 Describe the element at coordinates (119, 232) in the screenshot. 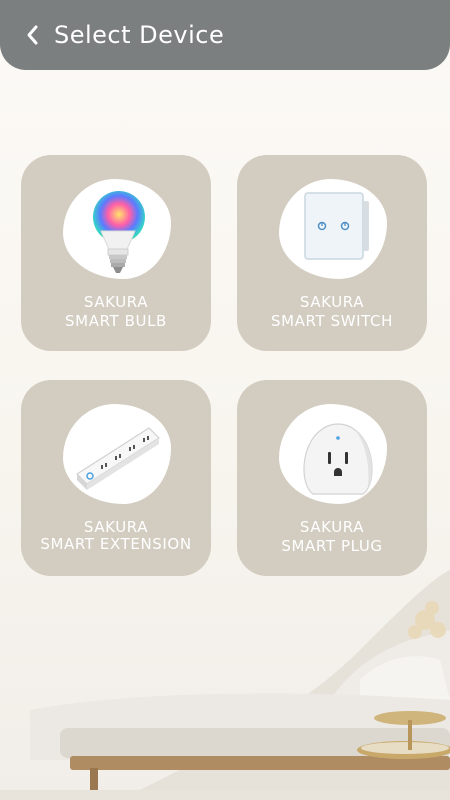

I see `bulb-icon` at that location.